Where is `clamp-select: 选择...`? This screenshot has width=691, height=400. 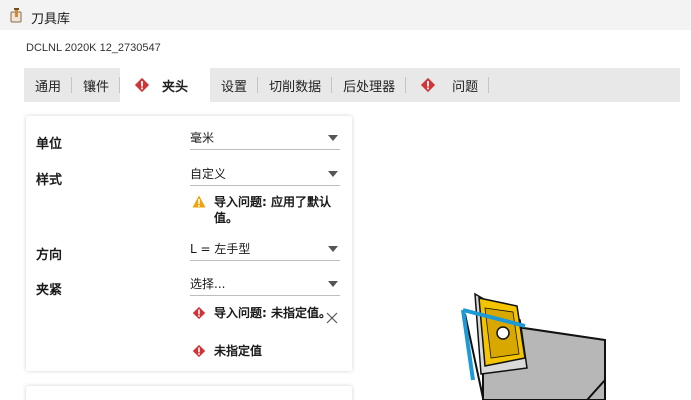
clamp-select: 选择... is located at coordinates (265, 284).